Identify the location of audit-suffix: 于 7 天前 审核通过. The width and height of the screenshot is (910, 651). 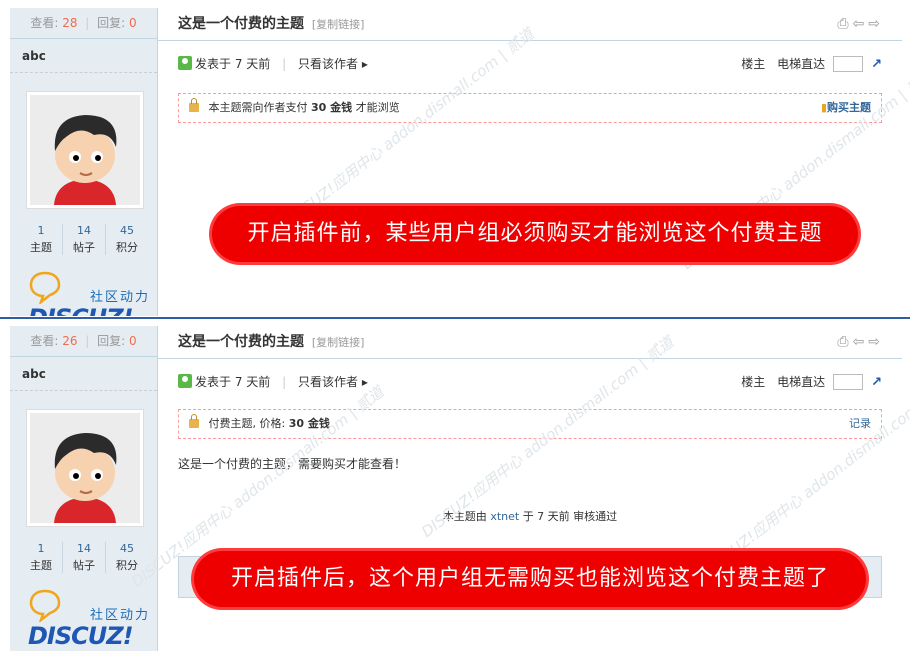
(570, 516).